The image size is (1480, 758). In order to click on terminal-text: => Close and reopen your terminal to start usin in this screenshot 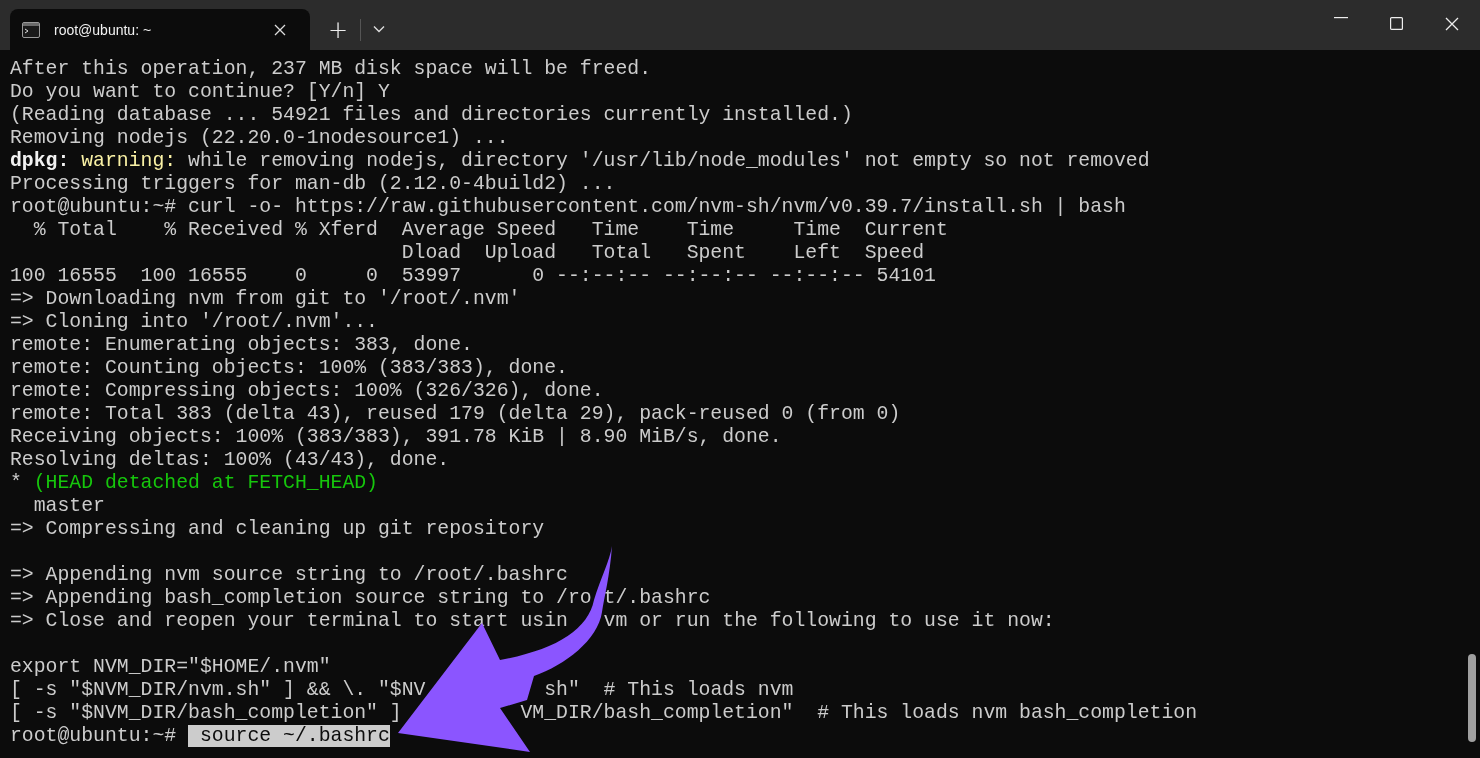, I will do `click(289, 621)`.